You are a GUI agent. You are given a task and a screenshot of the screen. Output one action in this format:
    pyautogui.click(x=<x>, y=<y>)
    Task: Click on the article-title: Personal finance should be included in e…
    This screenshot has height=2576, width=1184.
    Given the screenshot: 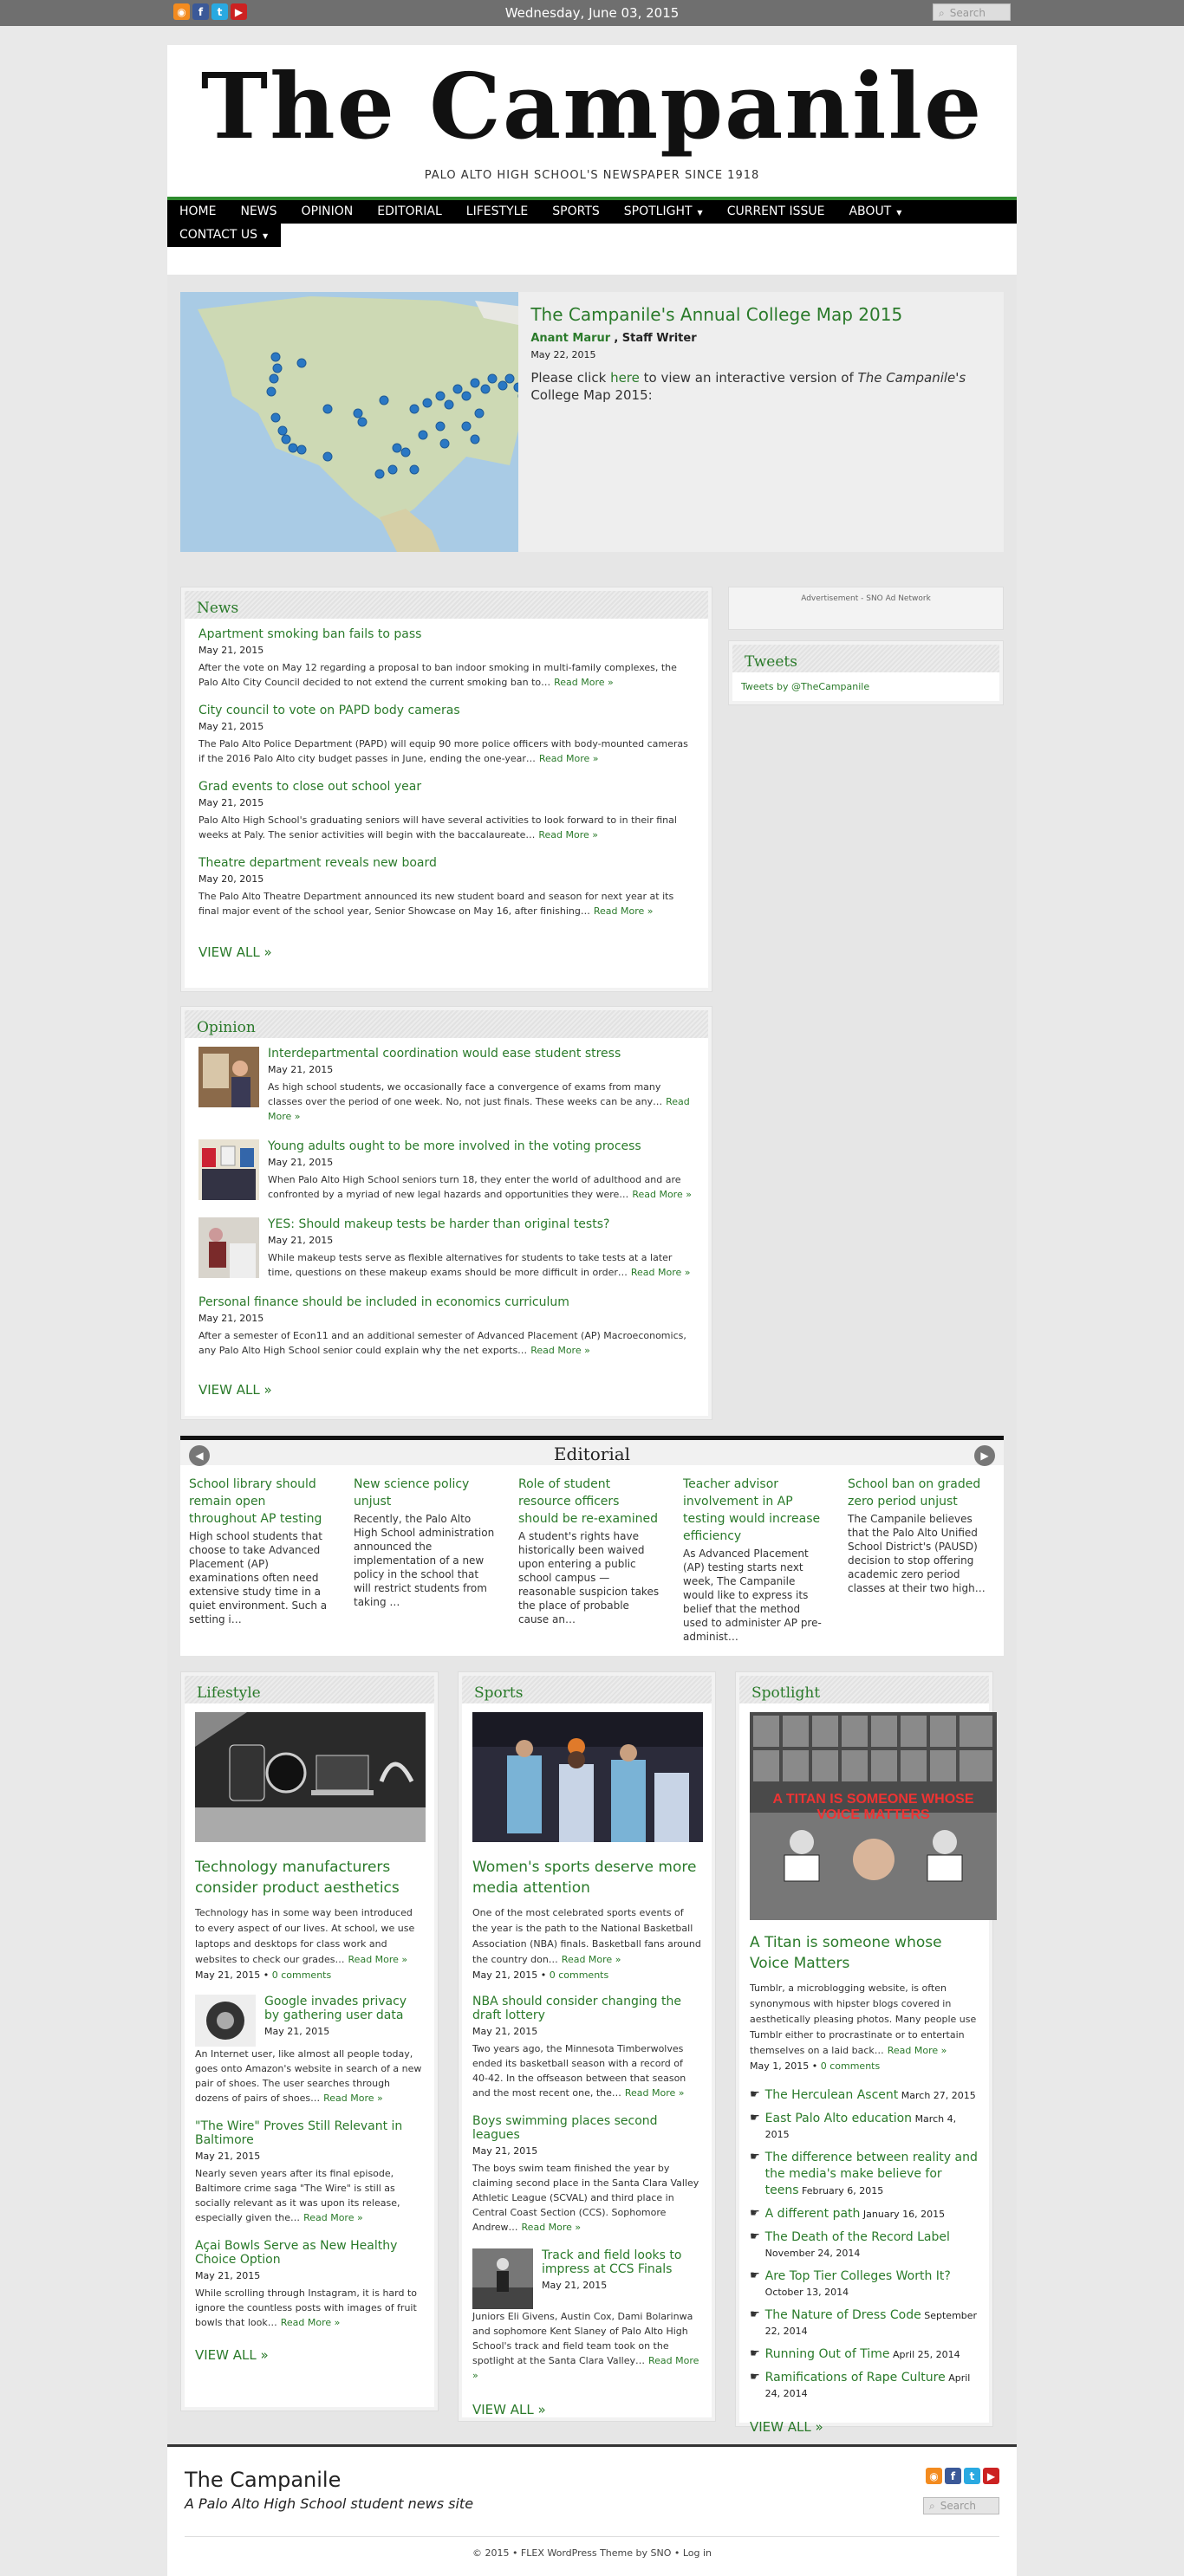 What is the action you would take?
    pyautogui.click(x=446, y=1302)
    